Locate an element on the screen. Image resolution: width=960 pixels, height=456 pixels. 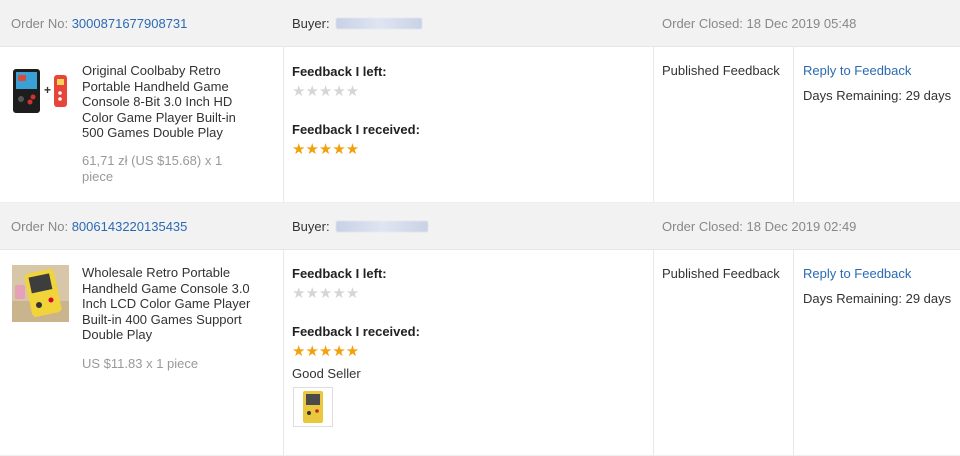
yellow-console-thumbnail-icon is located at coordinates (40, 293).